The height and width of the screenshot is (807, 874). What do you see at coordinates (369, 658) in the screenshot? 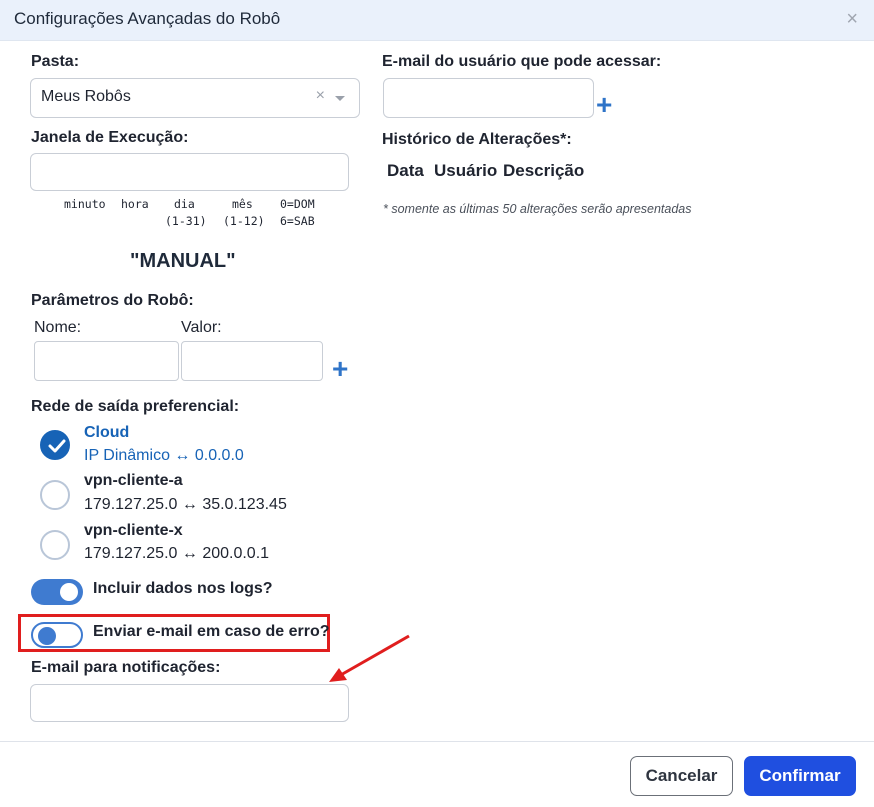
I see `annotation-arrow-icon` at bounding box center [369, 658].